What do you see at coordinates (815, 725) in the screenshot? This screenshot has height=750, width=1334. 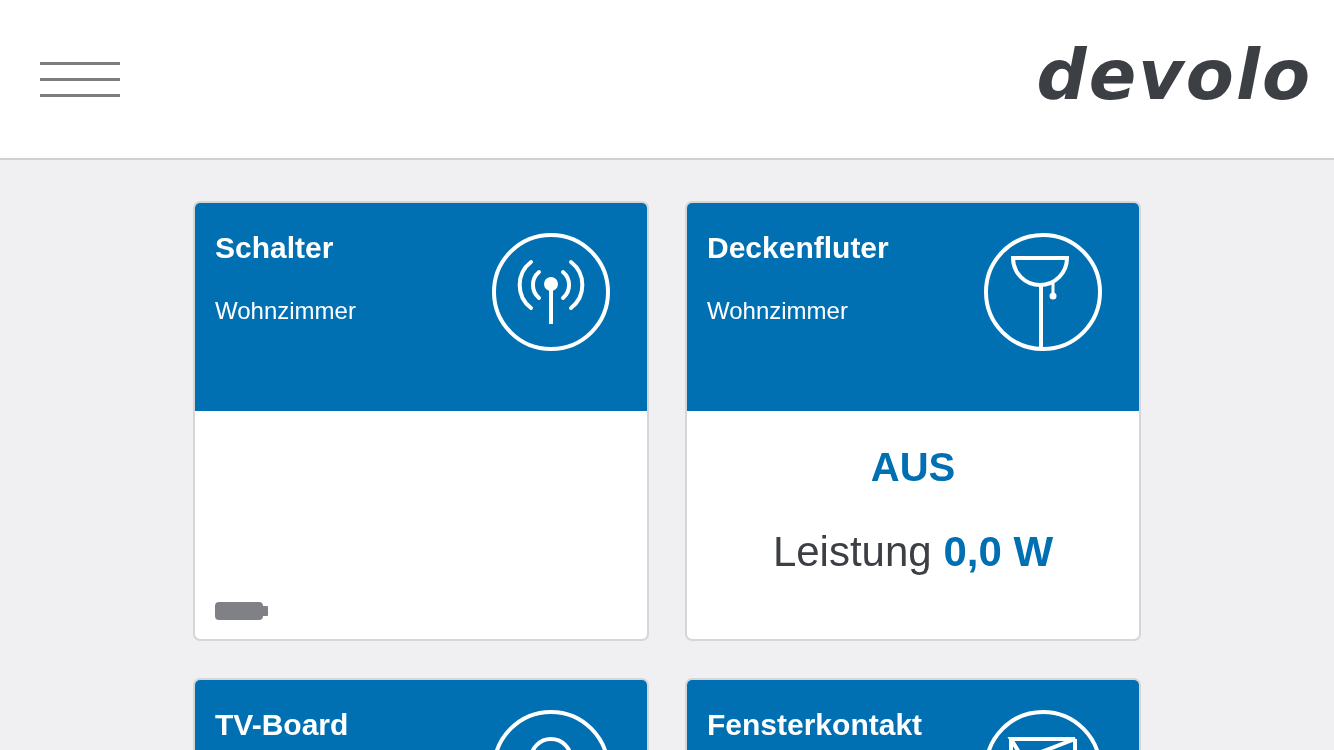 I see `device-name: Fensterkontakt` at bounding box center [815, 725].